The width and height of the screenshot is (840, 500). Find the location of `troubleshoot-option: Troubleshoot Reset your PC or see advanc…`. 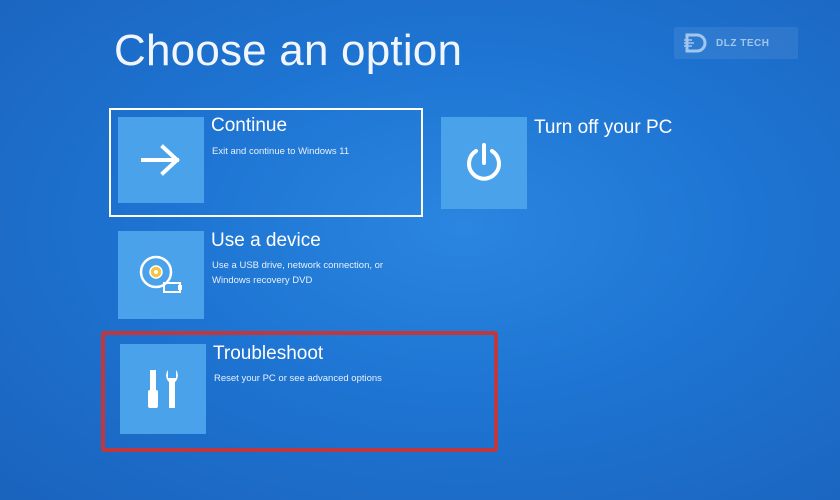

troubleshoot-option: Troubleshoot Reset your PC or see advanc… is located at coordinates (265, 388).